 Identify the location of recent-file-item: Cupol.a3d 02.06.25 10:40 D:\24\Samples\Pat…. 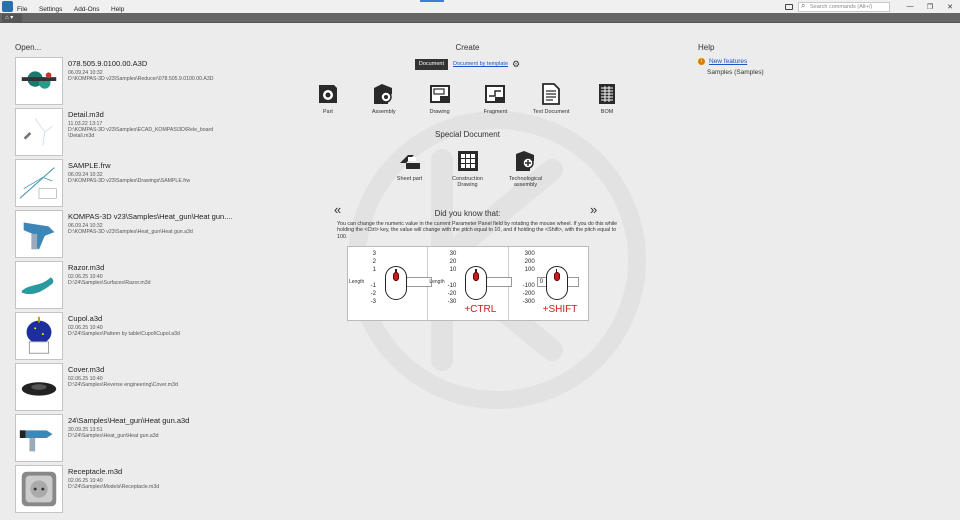
(165, 337).